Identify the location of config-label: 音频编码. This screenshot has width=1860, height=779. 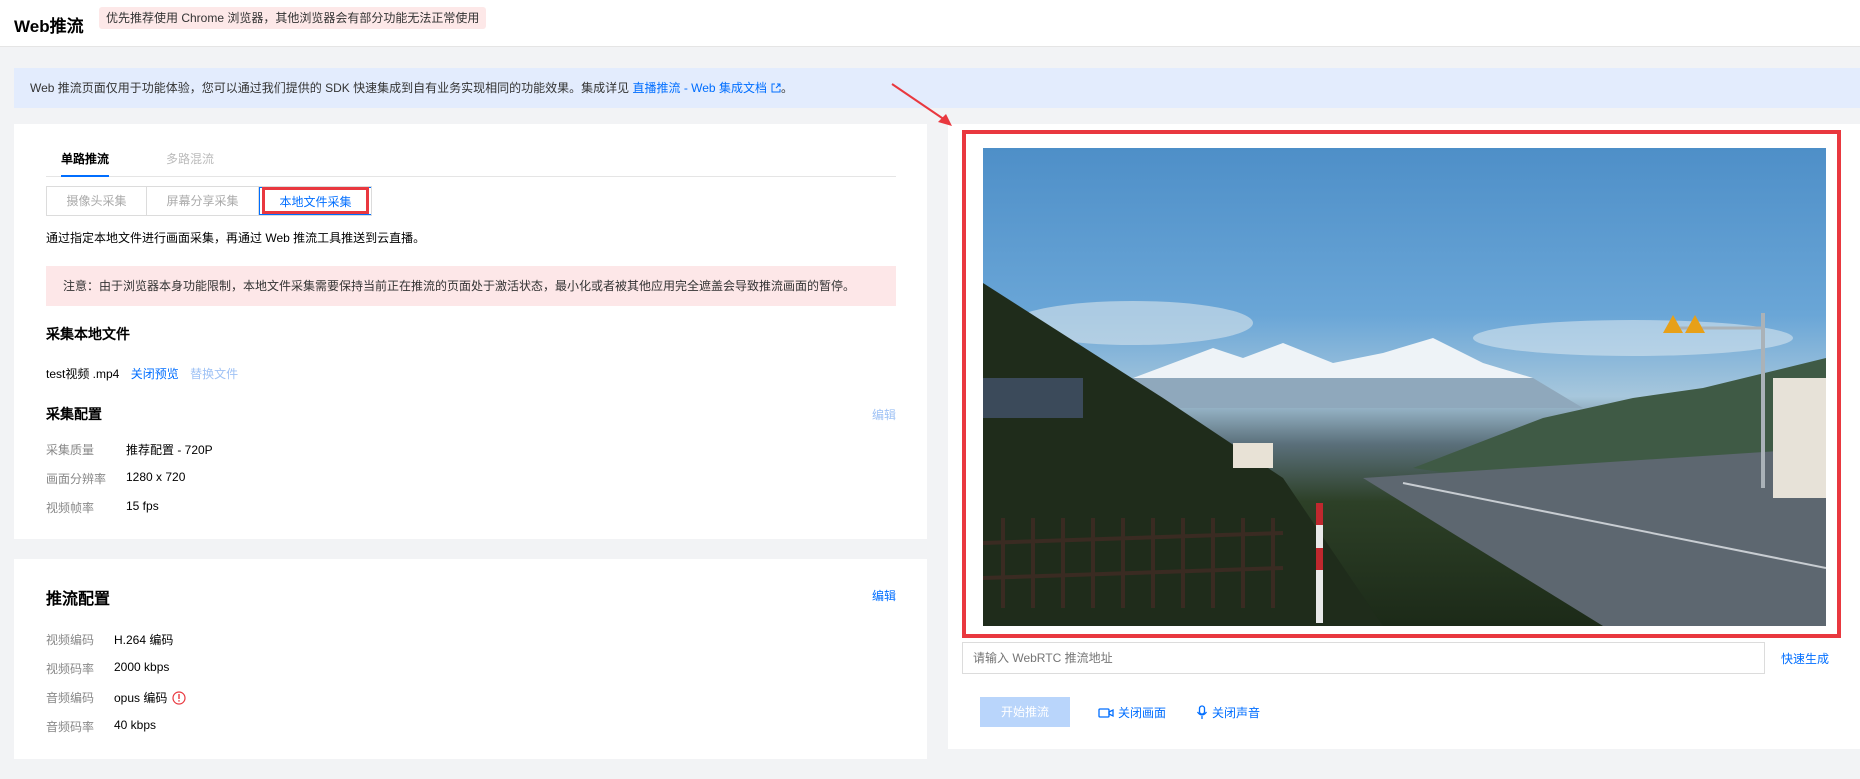
(70, 698).